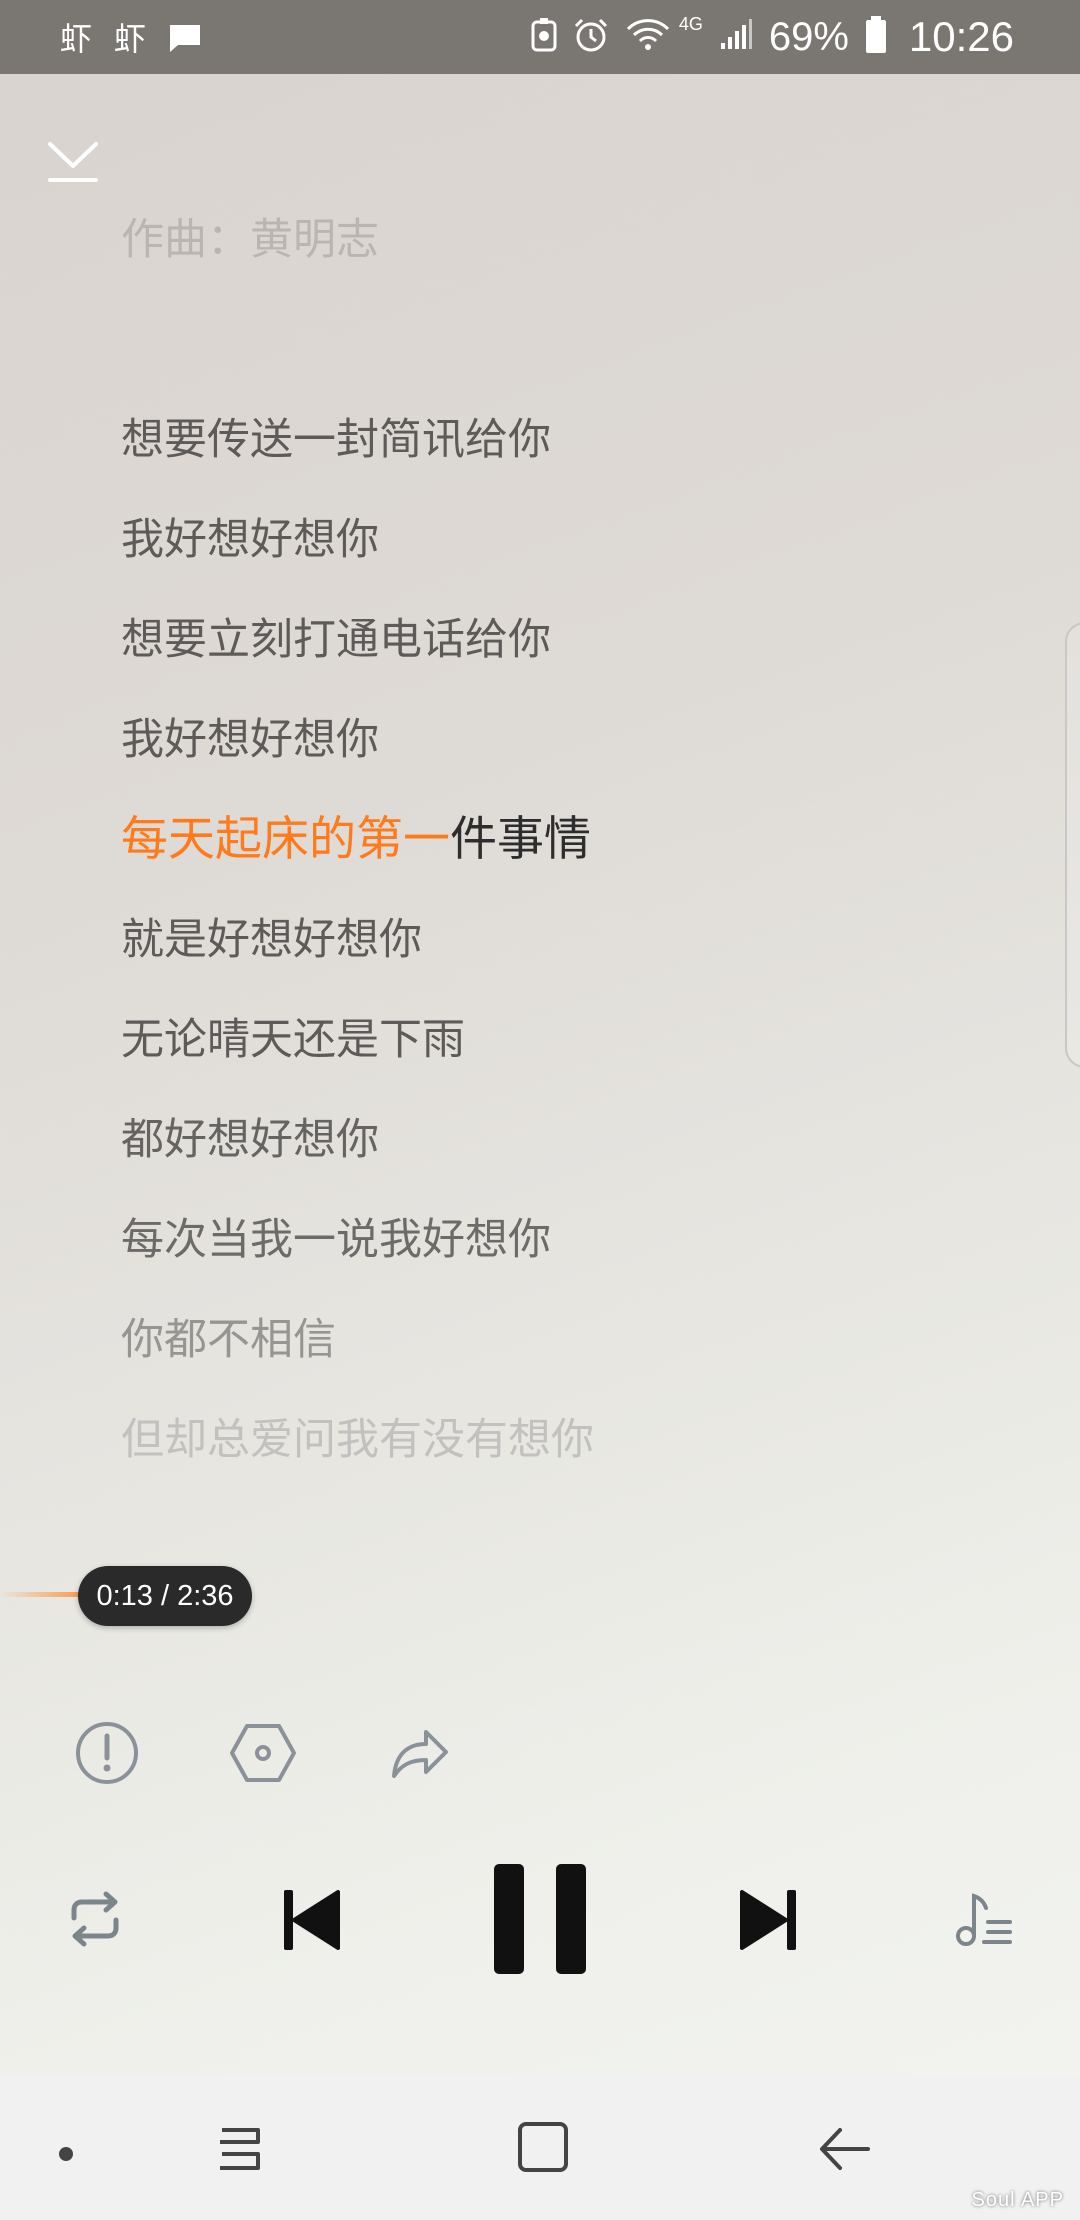 The image size is (1080, 2220). Describe the element at coordinates (250, 1140) in the screenshot. I see `lyric-line: 都好想好想你` at that location.